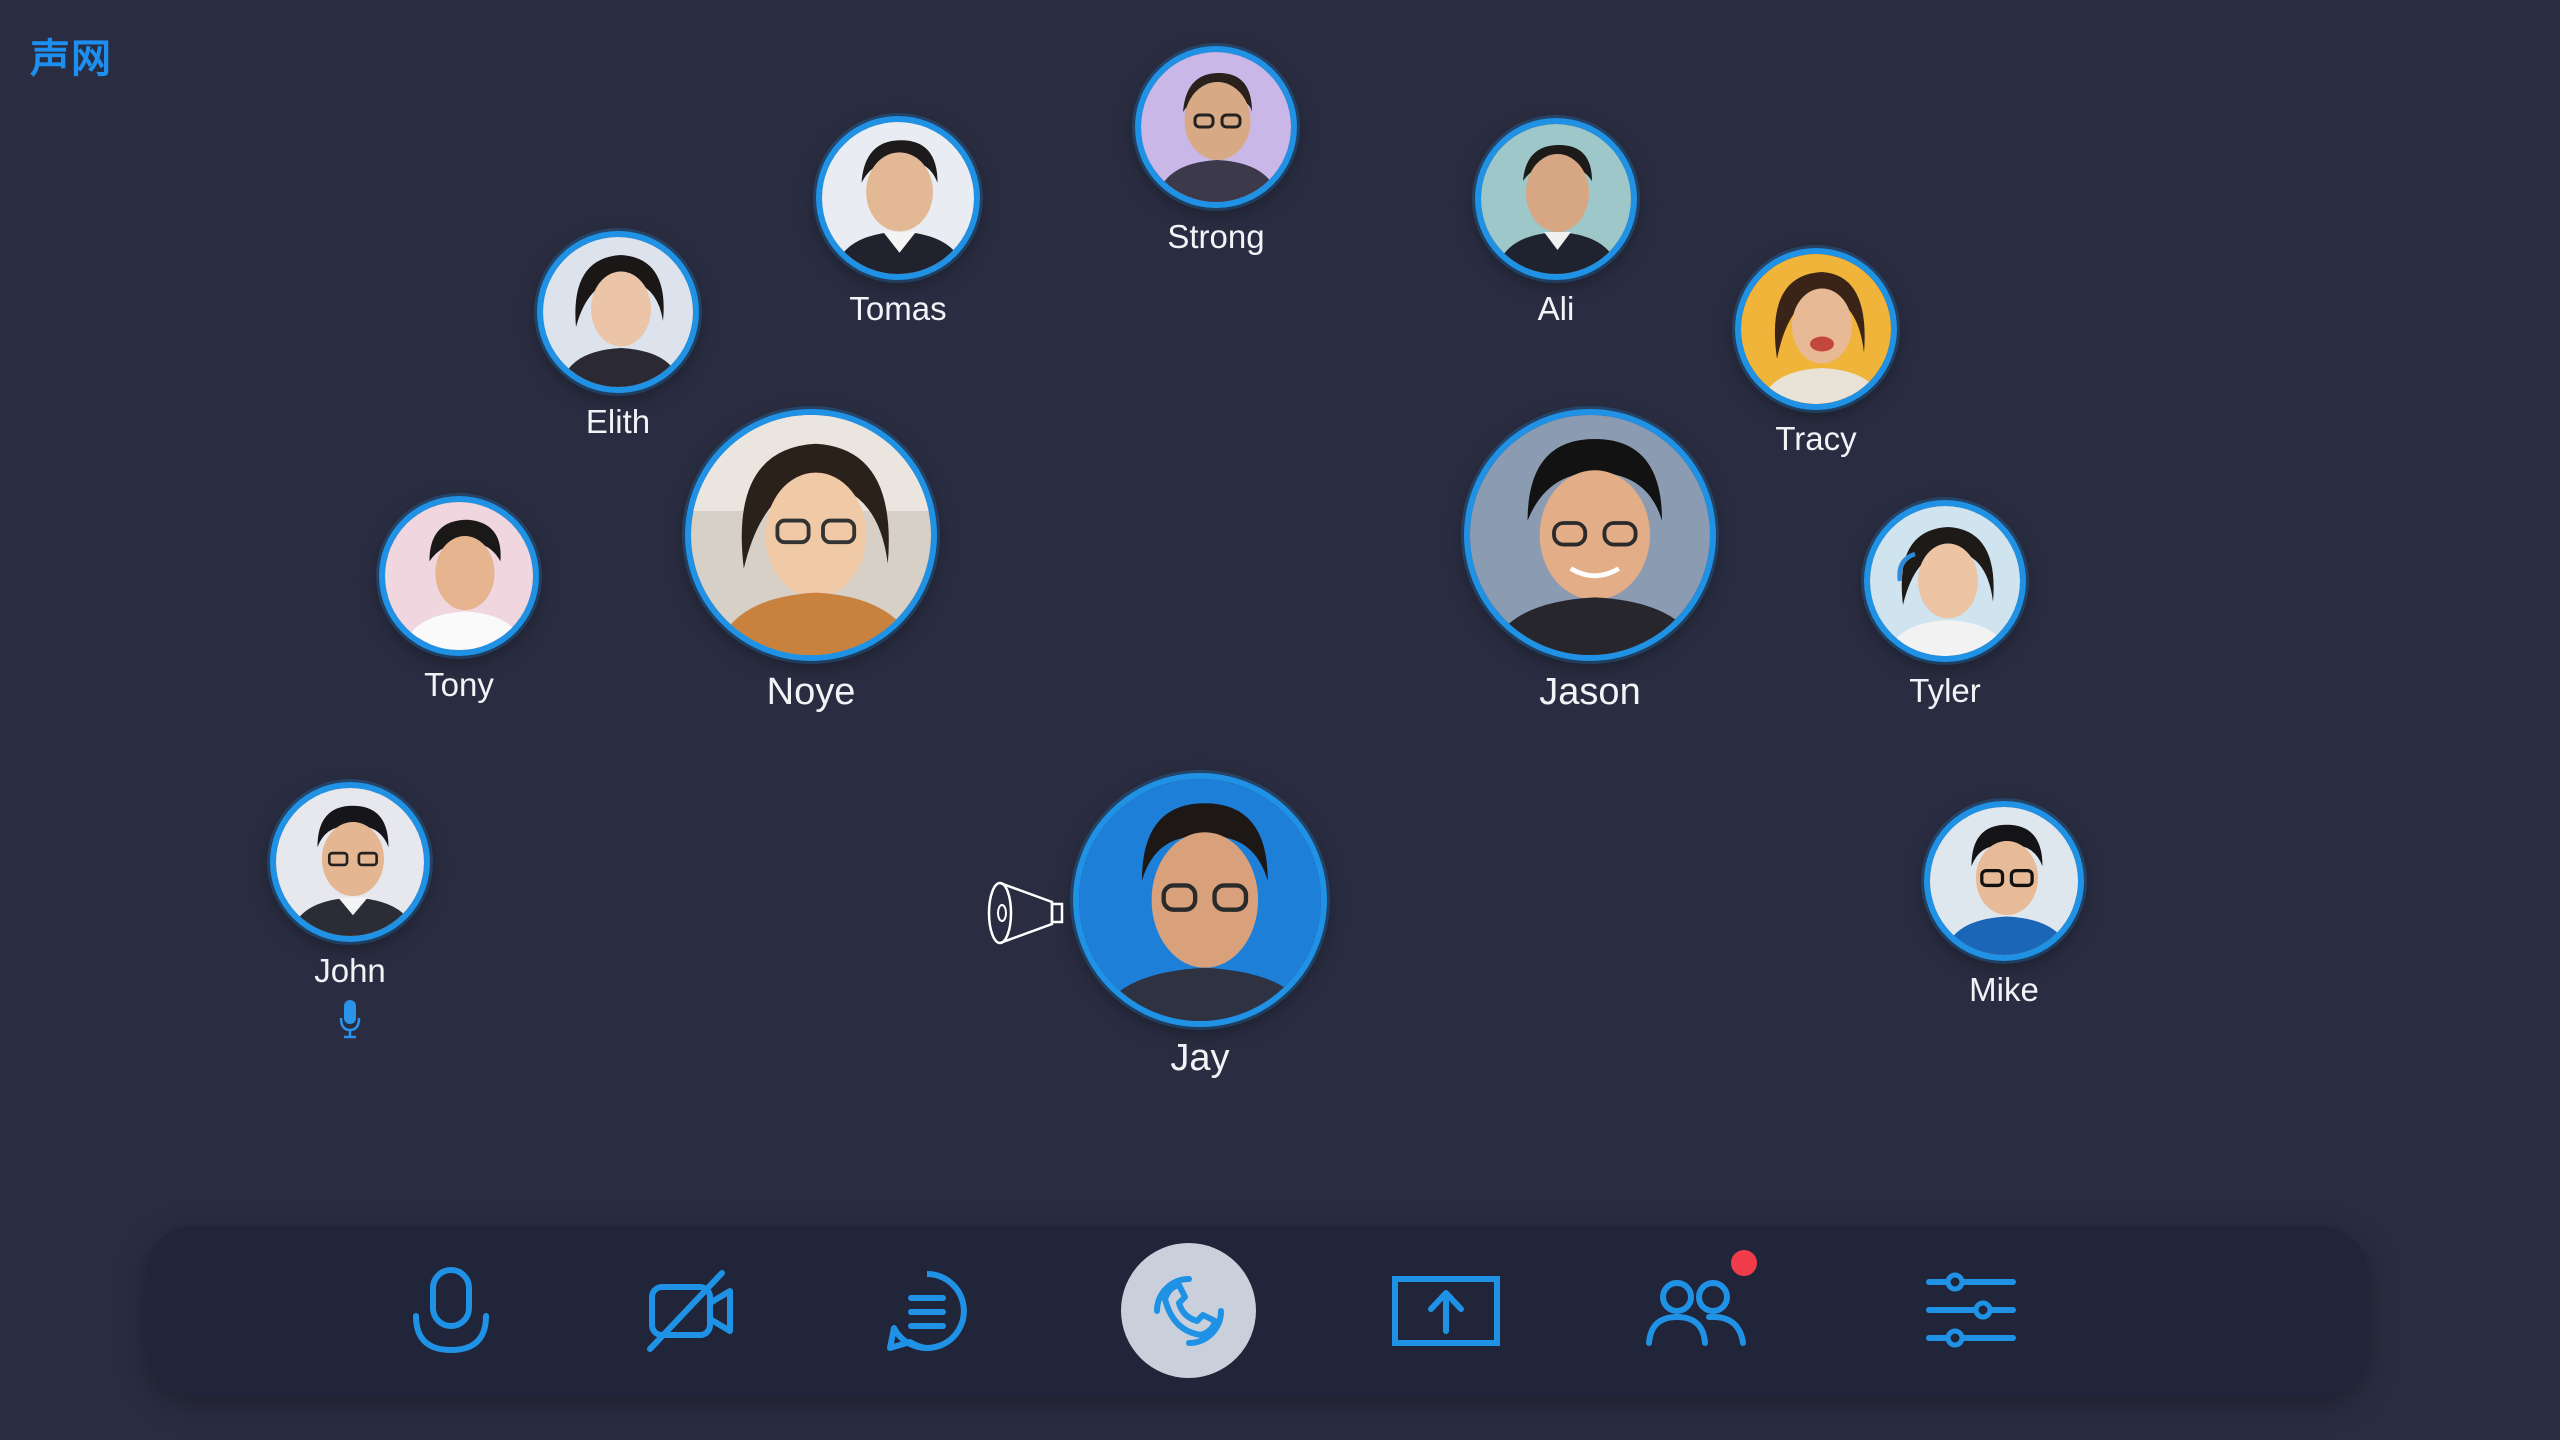 This screenshot has height=1440, width=2560. What do you see at coordinates (1200, 1058) in the screenshot?
I see `participant-name: Jay` at bounding box center [1200, 1058].